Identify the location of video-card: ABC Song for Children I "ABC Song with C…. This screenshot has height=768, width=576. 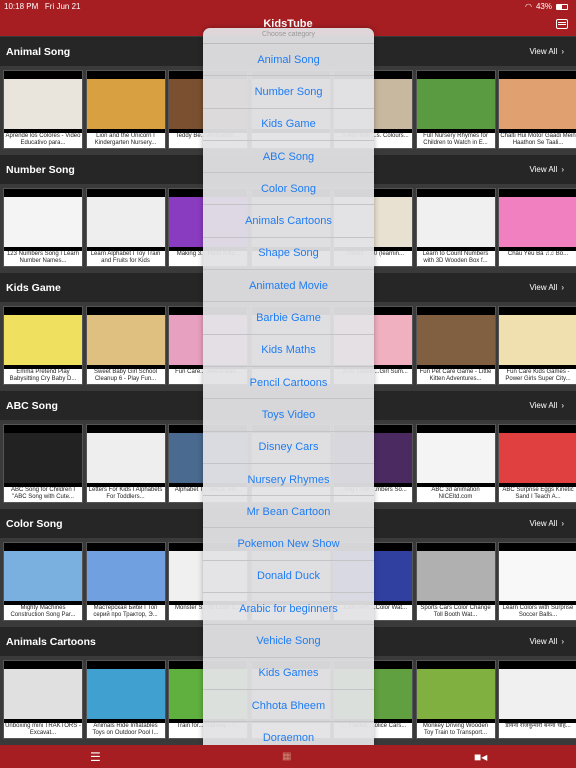
(43, 463).